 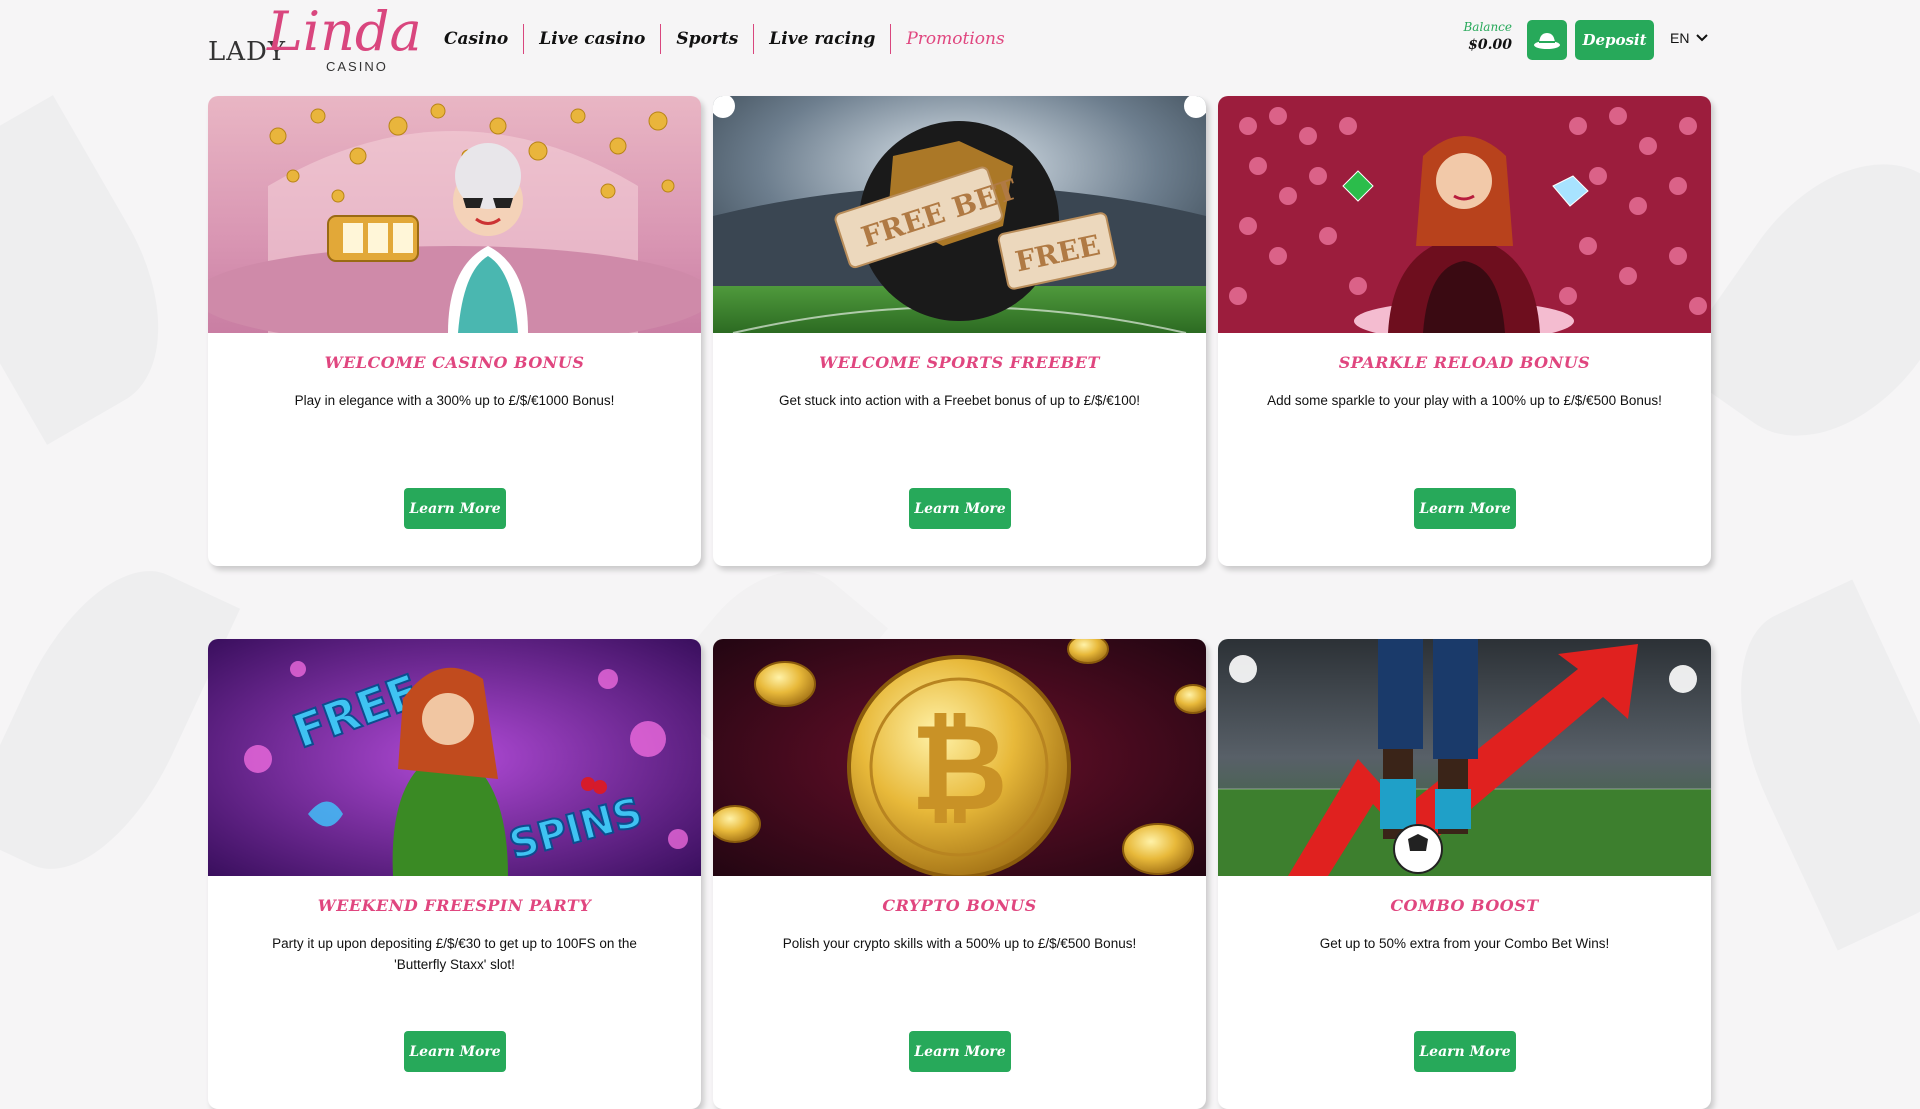 What do you see at coordinates (823, 39) in the screenshot?
I see `nav-item-live-racing: Live racing` at bounding box center [823, 39].